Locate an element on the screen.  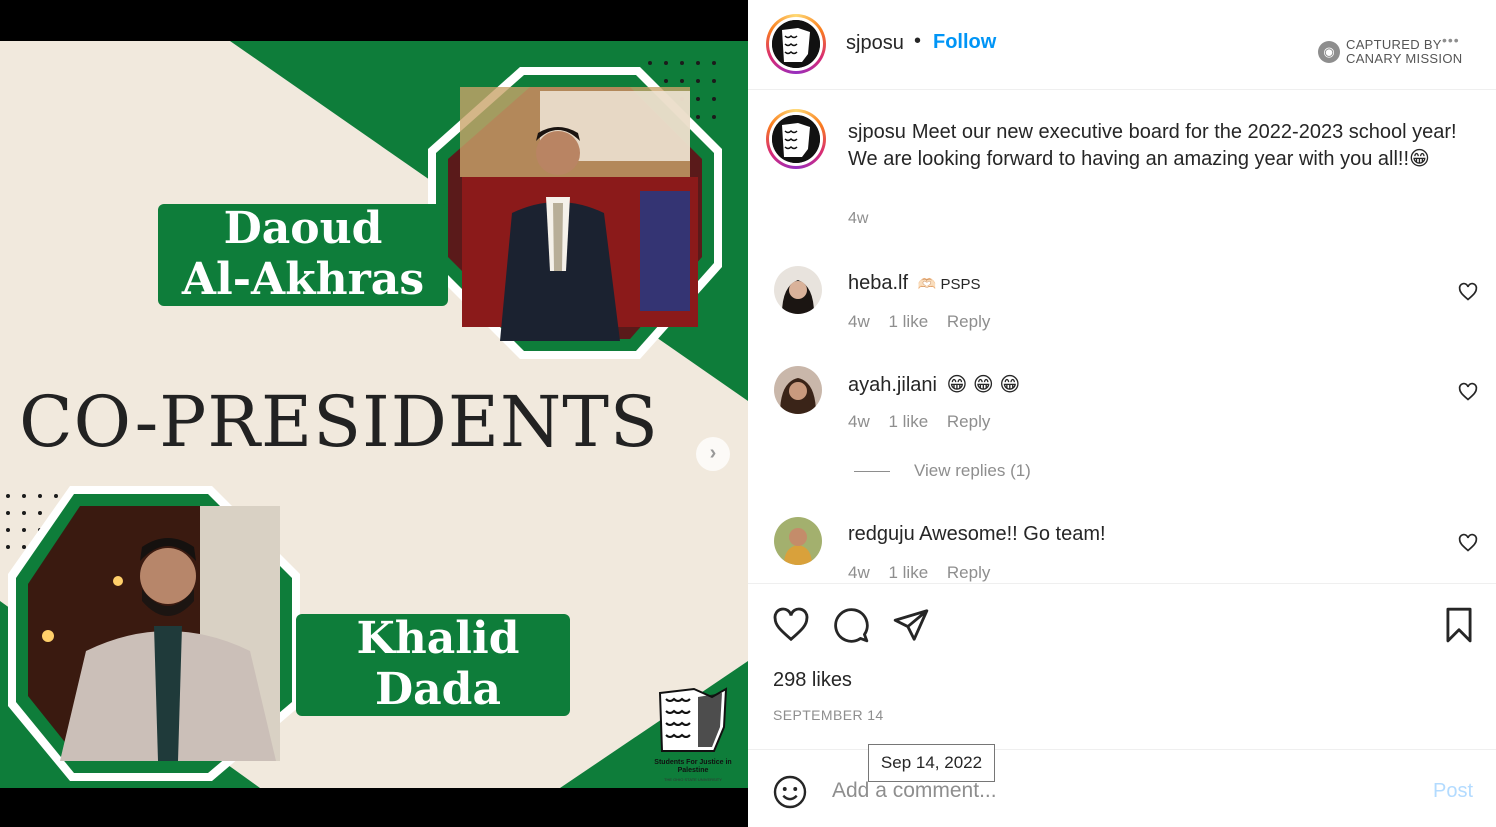
captured-by-badge: ◉ CAPTURED BY CANARY MISSION ••• is located at coordinates (1398, 50).